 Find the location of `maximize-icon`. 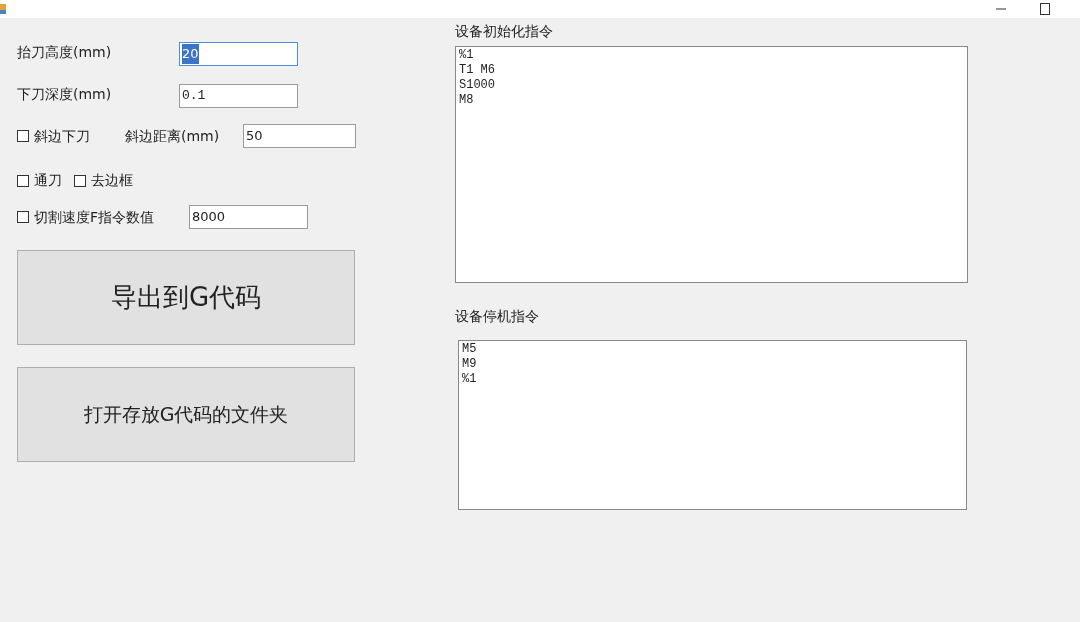

maximize-icon is located at coordinates (1045, 9).